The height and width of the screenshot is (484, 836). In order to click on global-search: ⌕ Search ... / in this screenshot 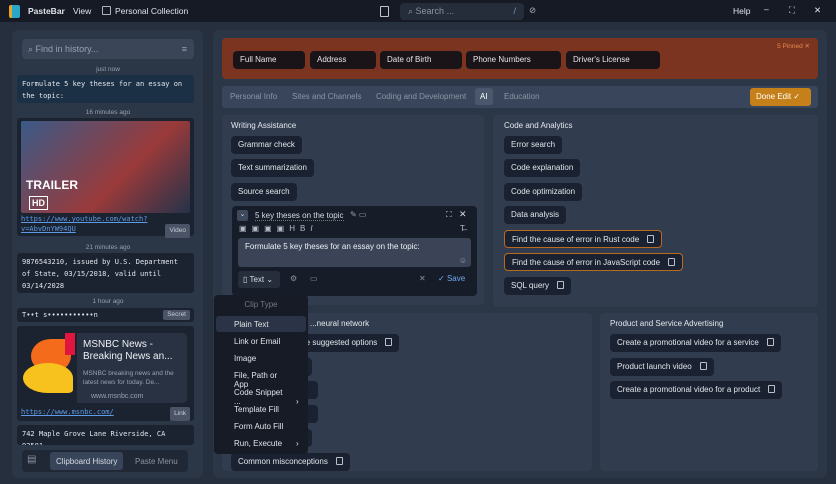, I will do `click(462, 11)`.